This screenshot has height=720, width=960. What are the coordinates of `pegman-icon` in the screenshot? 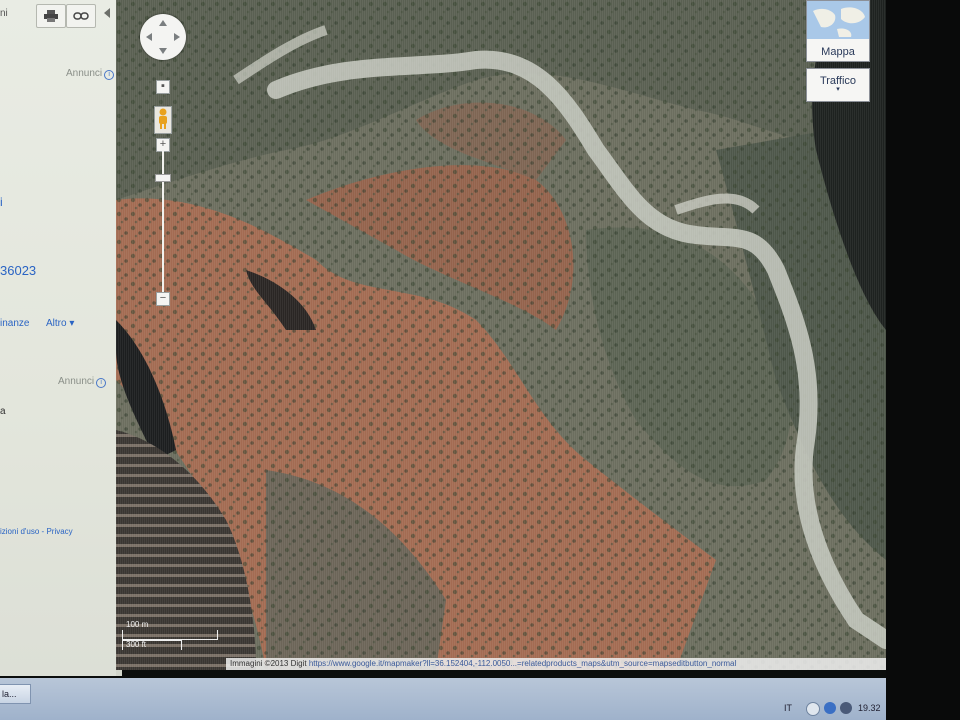 It's located at (163, 118).